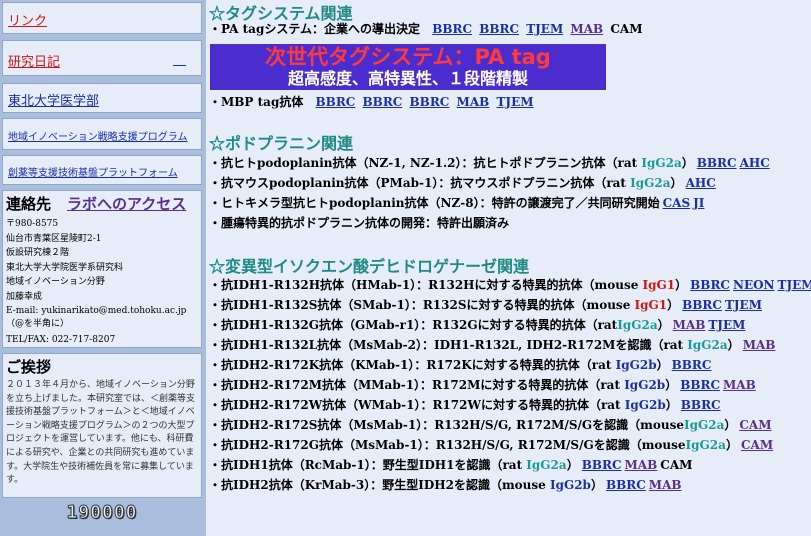 This screenshot has height=536, width=811. I want to click on contact-line: 地域イノベーション分野, so click(55, 282).